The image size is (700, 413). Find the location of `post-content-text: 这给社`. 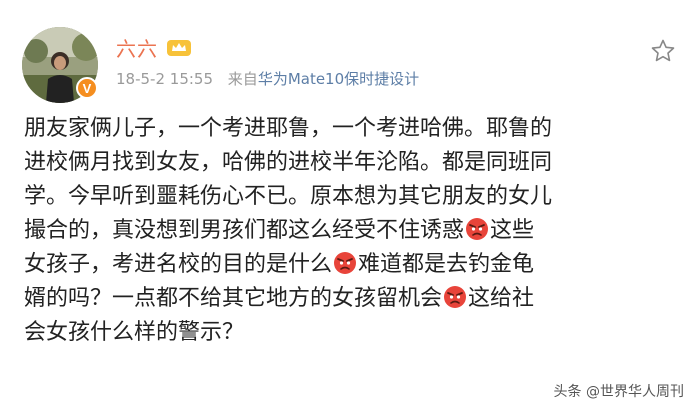

post-content-text: 这给社 is located at coordinates (501, 298).